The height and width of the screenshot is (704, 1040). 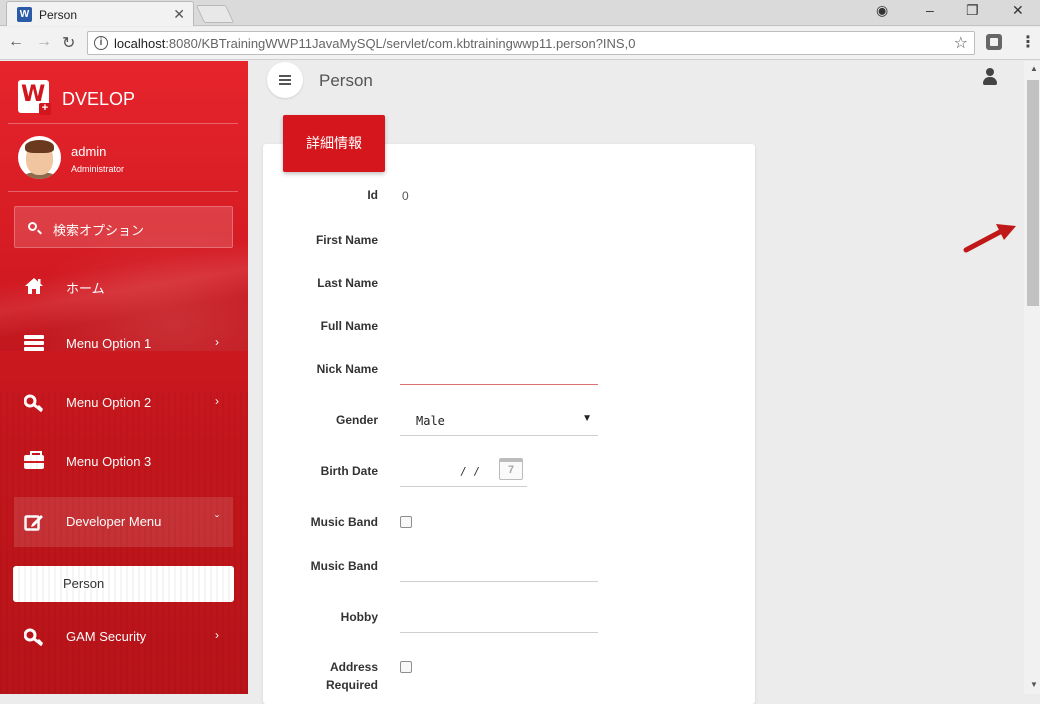 I want to click on search-options-button: 検索オプション, so click(x=123, y=227).